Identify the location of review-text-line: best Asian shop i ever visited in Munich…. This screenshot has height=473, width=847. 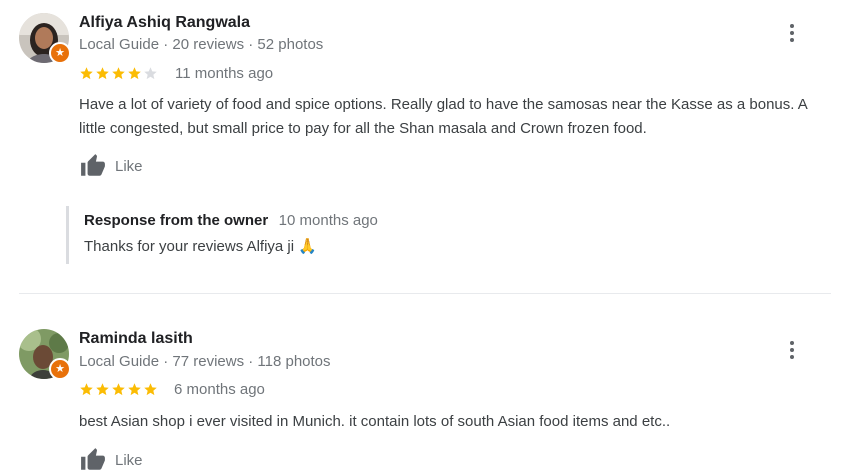
(375, 421).